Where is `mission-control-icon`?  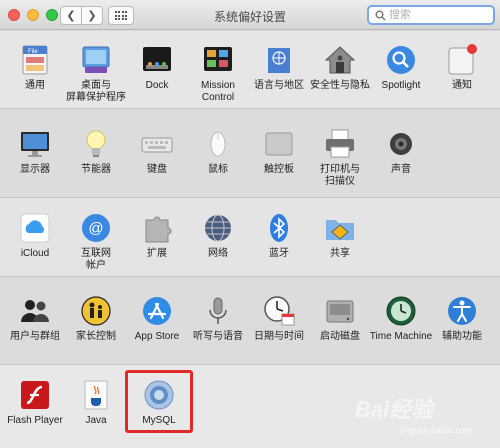
mission-control-icon is located at coordinates (218, 60).